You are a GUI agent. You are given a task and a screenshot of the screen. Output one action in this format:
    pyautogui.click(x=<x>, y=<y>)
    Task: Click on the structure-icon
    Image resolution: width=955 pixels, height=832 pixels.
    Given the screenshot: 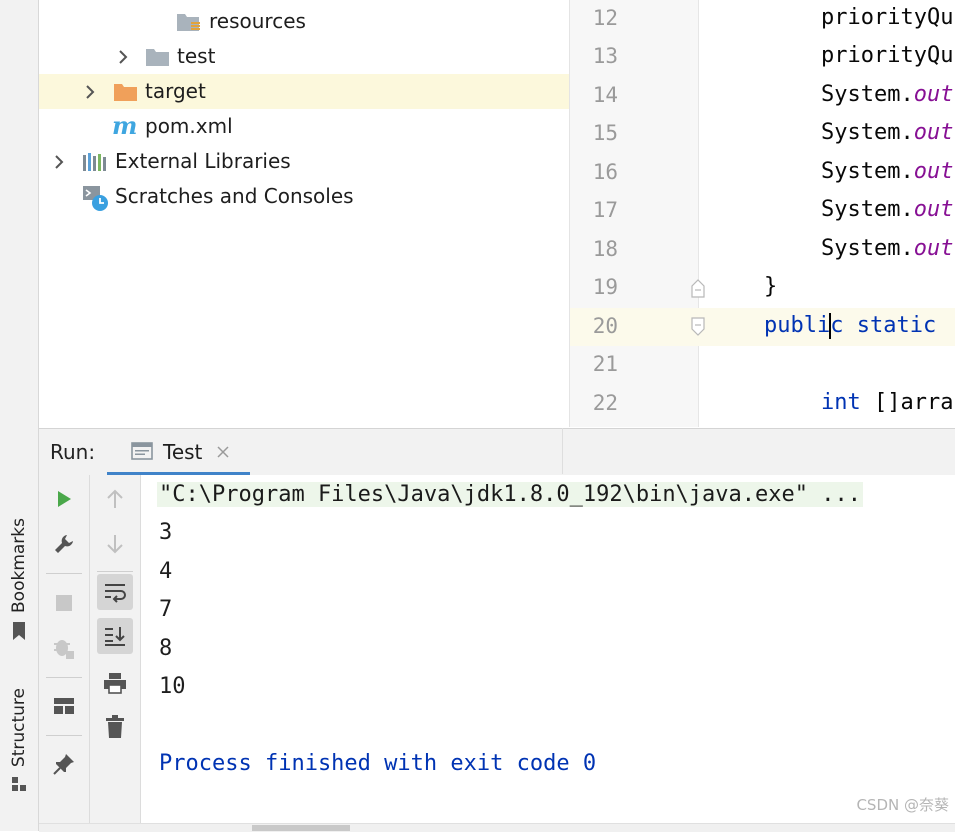 What is the action you would take?
    pyautogui.click(x=19, y=784)
    